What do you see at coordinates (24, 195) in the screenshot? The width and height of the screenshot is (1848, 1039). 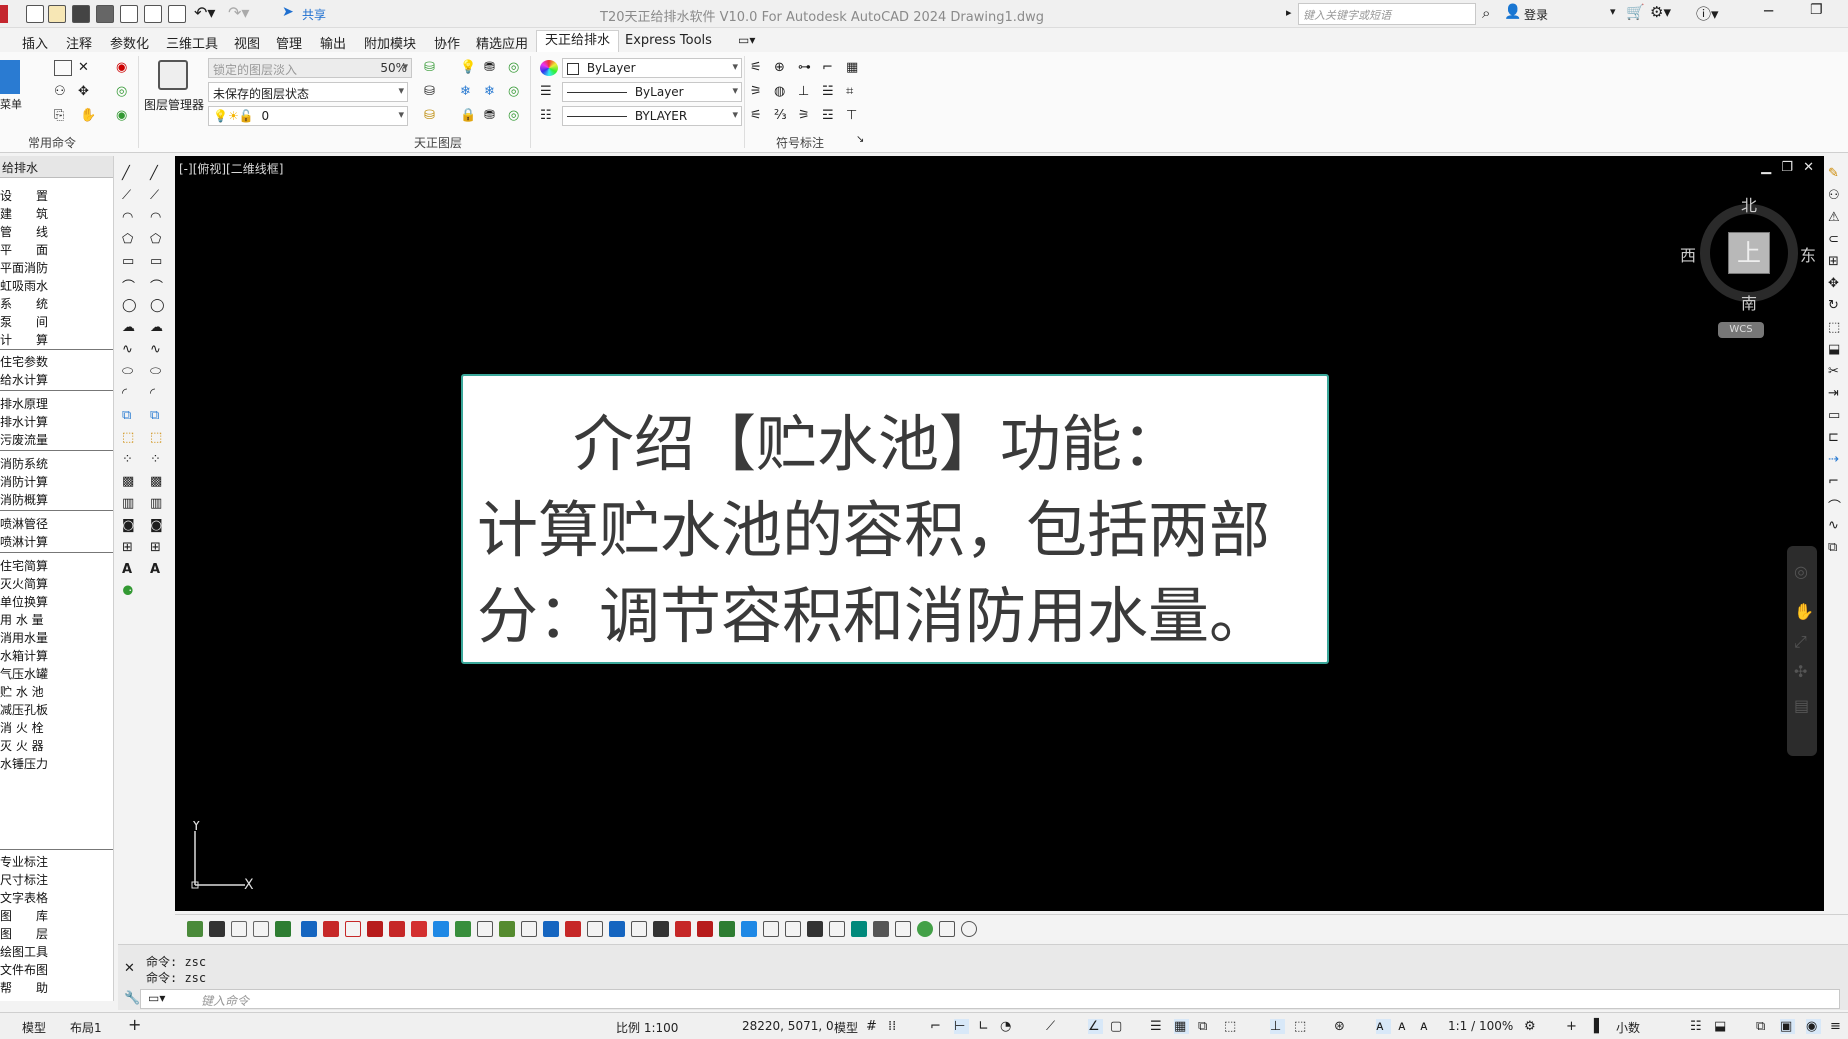 I see `side-menu-item: 设 置` at bounding box center [24, 195].